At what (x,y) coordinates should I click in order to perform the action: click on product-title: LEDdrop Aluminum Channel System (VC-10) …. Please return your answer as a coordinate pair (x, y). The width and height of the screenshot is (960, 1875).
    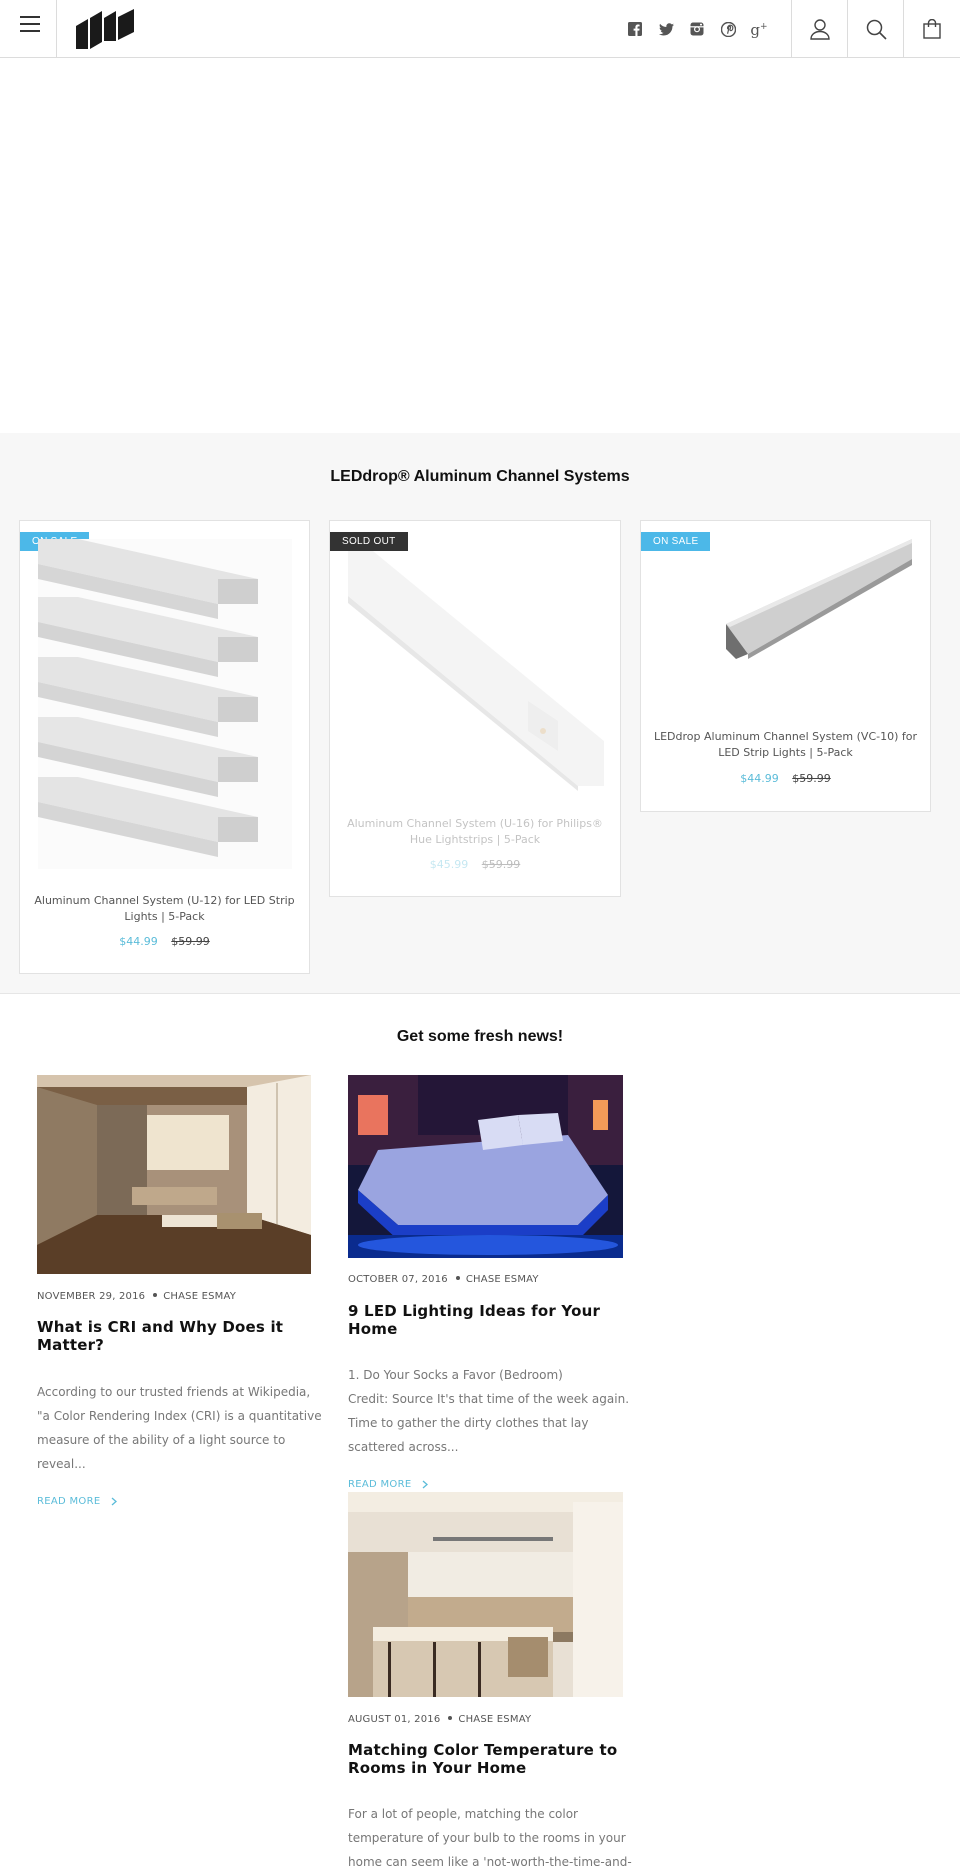
    Looking at the image, I should click on (785, 745).